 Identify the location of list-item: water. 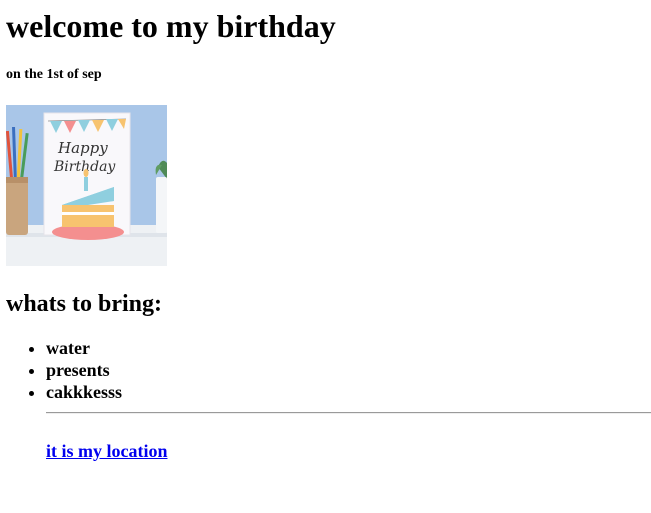
(348, 348).